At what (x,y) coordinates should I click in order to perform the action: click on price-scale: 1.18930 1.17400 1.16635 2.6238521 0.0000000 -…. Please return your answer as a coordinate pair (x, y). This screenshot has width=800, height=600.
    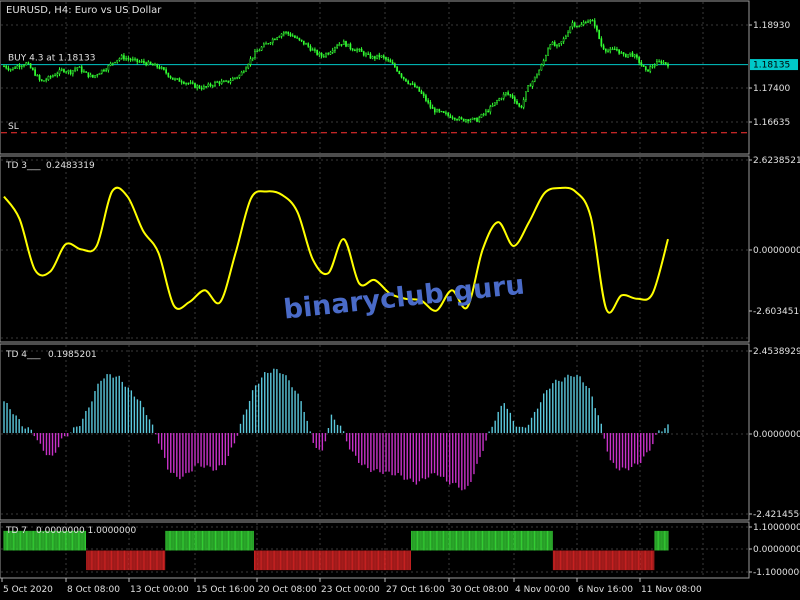
    Looking at the image, I should click on (774, 299).